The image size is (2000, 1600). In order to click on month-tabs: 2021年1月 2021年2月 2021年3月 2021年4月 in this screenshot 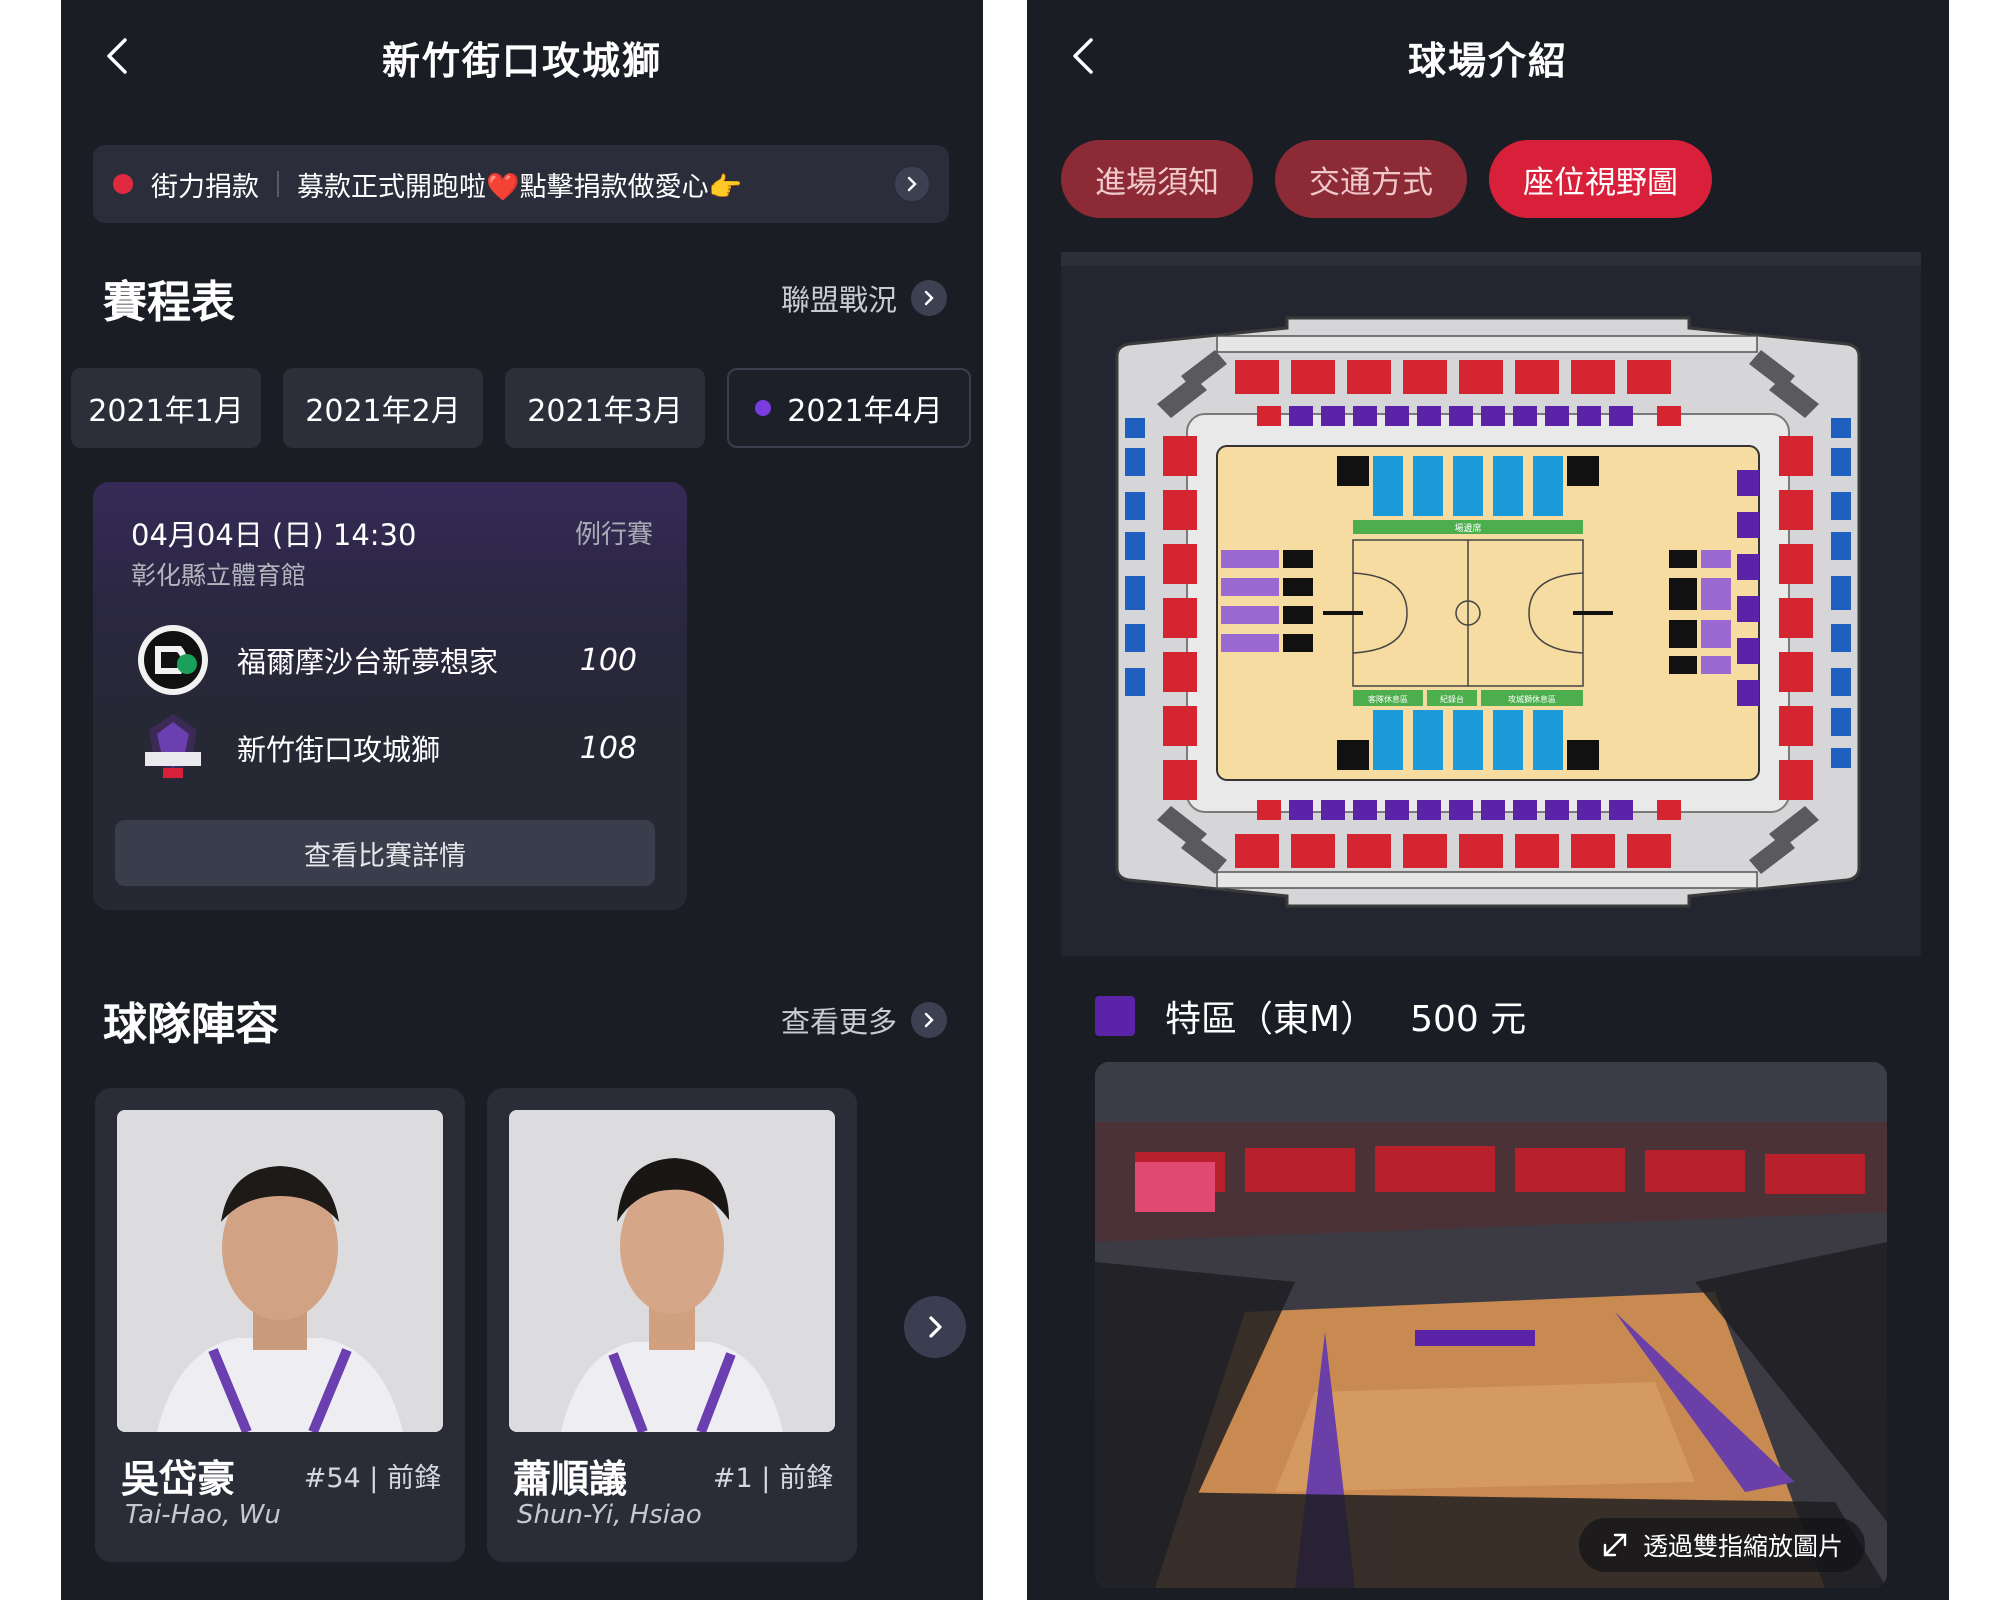, I will do `click(521, 408)`.